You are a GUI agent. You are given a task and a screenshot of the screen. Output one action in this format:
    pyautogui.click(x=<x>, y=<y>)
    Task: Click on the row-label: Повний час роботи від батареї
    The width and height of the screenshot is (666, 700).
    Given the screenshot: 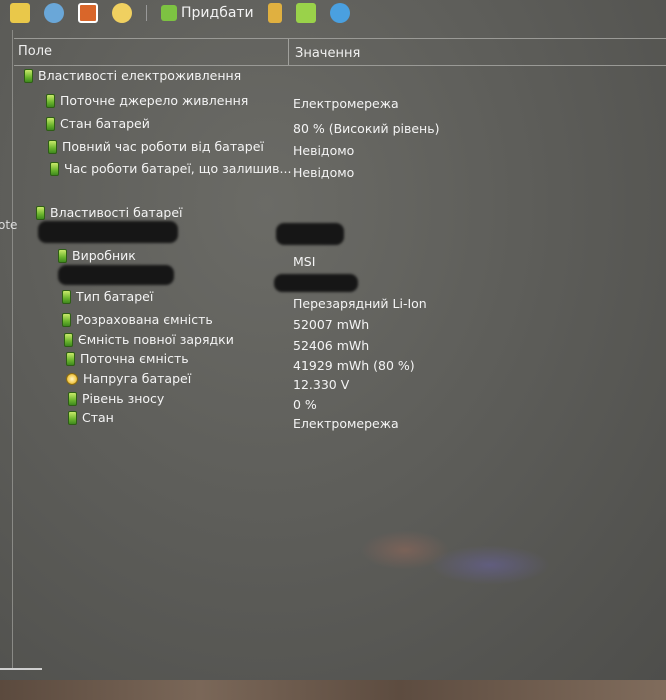 What is the action you would take?
    pyautogui.click(x=163, y=146)
    